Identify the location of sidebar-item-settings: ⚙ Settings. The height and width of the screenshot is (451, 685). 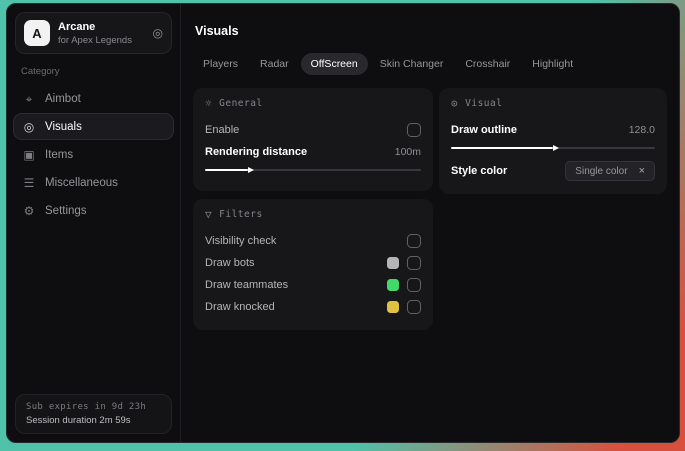
(93, 210).